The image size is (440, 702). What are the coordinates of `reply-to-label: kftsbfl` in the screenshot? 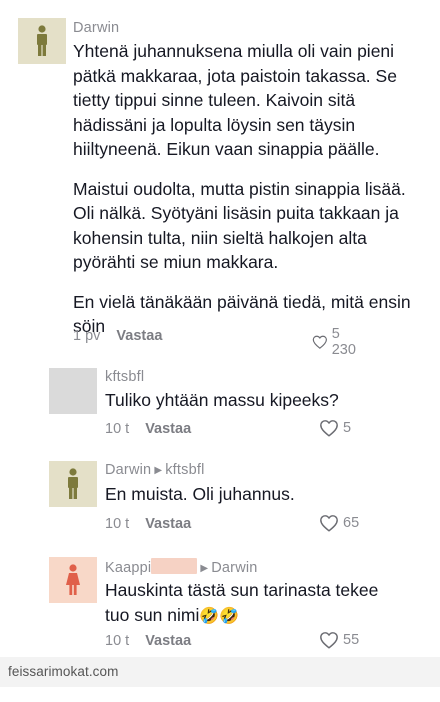 It's located at (184, 470).